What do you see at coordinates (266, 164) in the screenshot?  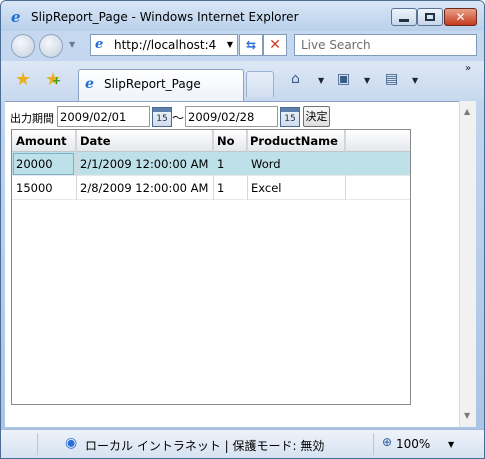 I see `cell-productname: Word` at bounding box center [266, 164].